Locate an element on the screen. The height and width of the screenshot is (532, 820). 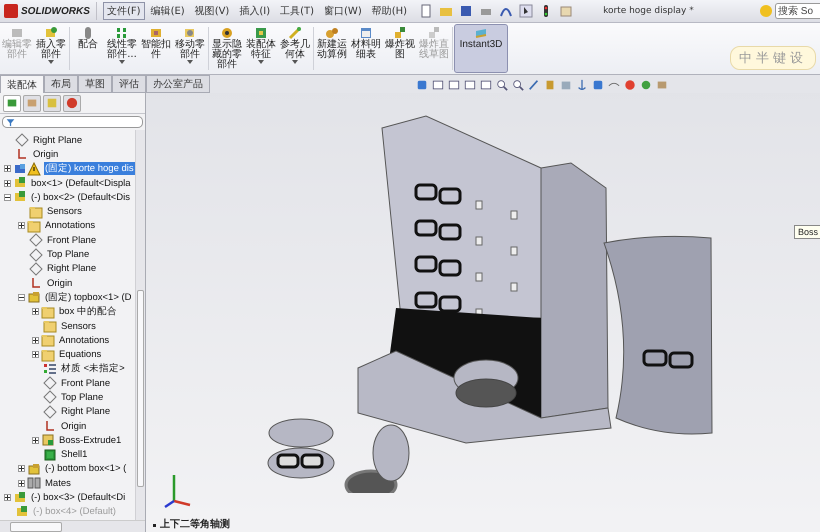
menu-item: 视图(V) is located at coordinates (212, 11).